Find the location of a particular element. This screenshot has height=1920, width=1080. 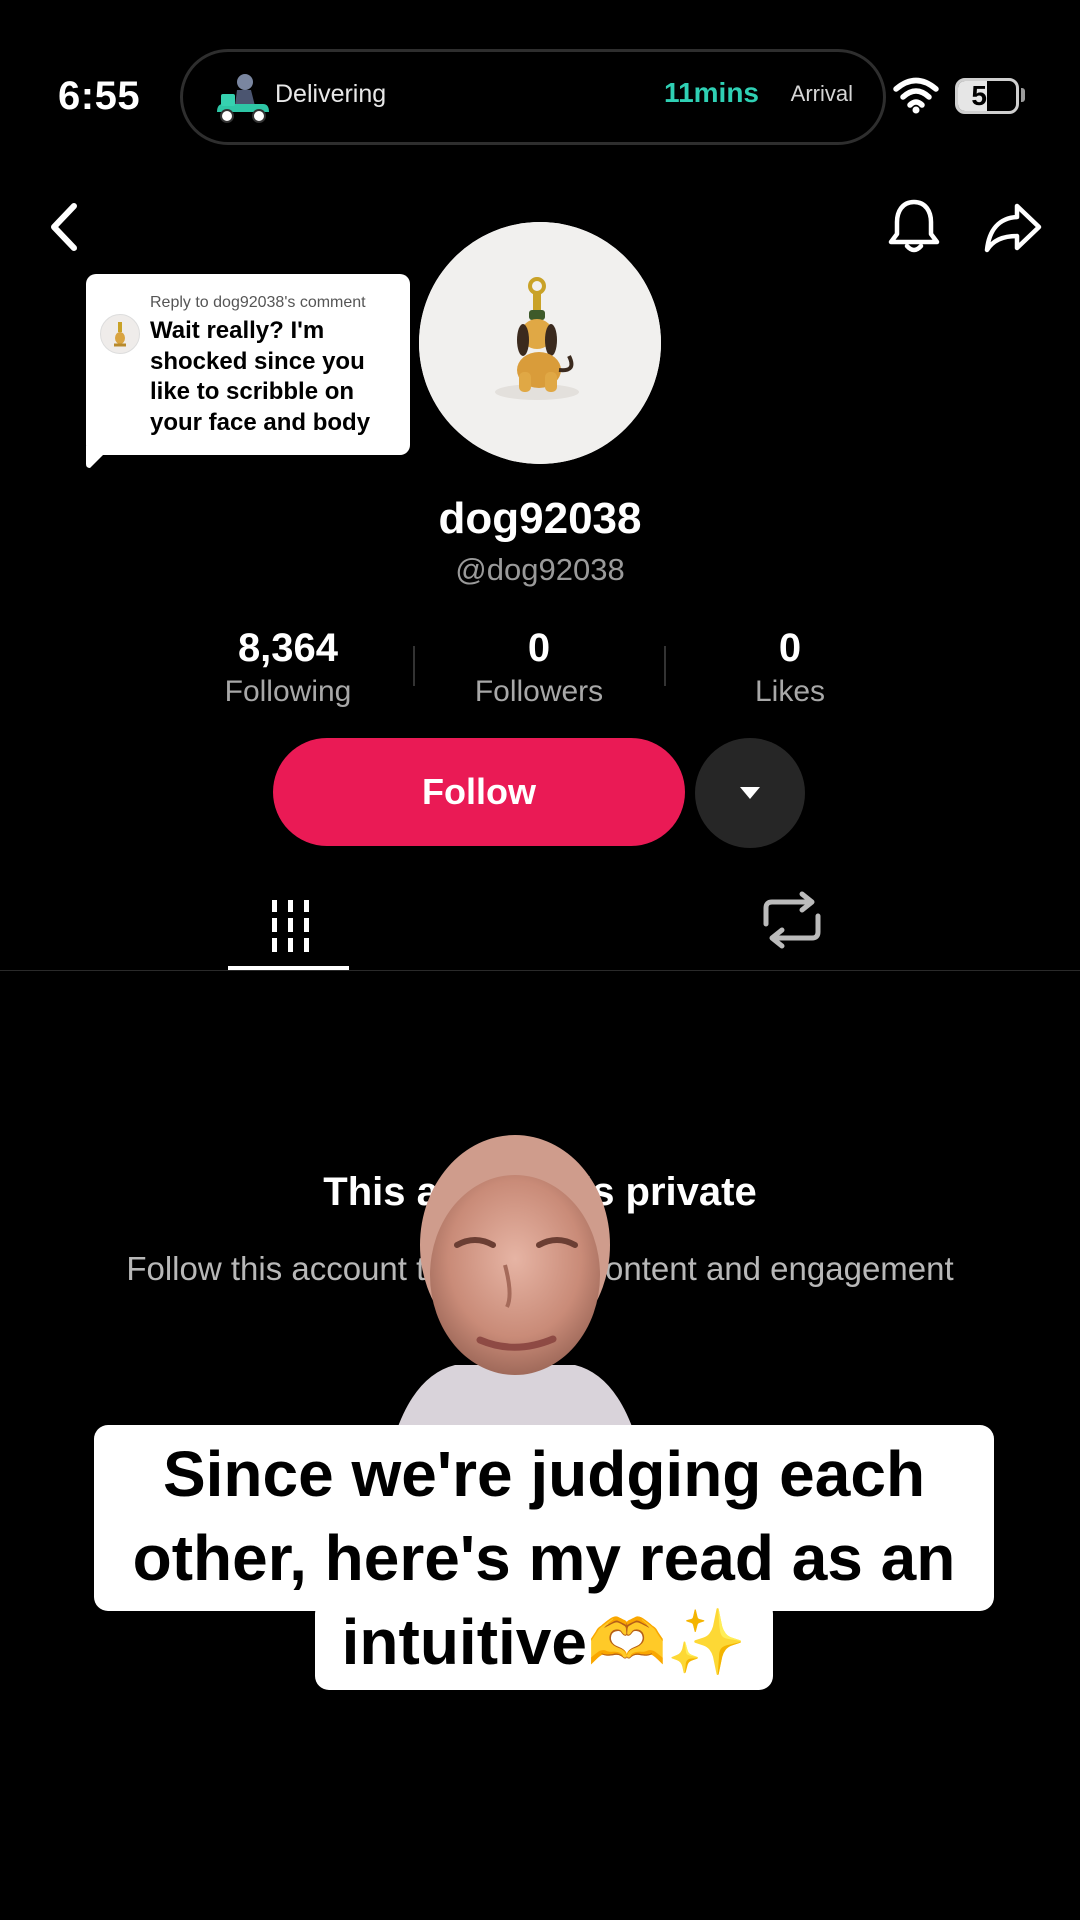

reply-header: Reply to dog92038's comment is located at coordinates (258, 302).